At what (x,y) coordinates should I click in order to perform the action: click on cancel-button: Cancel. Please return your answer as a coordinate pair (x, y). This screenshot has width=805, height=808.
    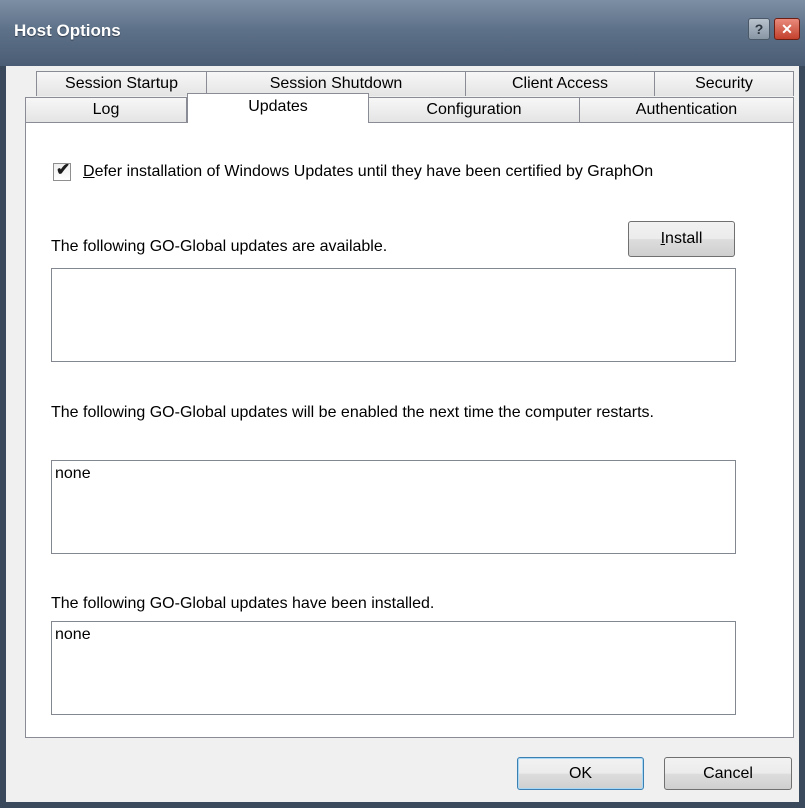
    Looking at the image, I should click on (728, 773).